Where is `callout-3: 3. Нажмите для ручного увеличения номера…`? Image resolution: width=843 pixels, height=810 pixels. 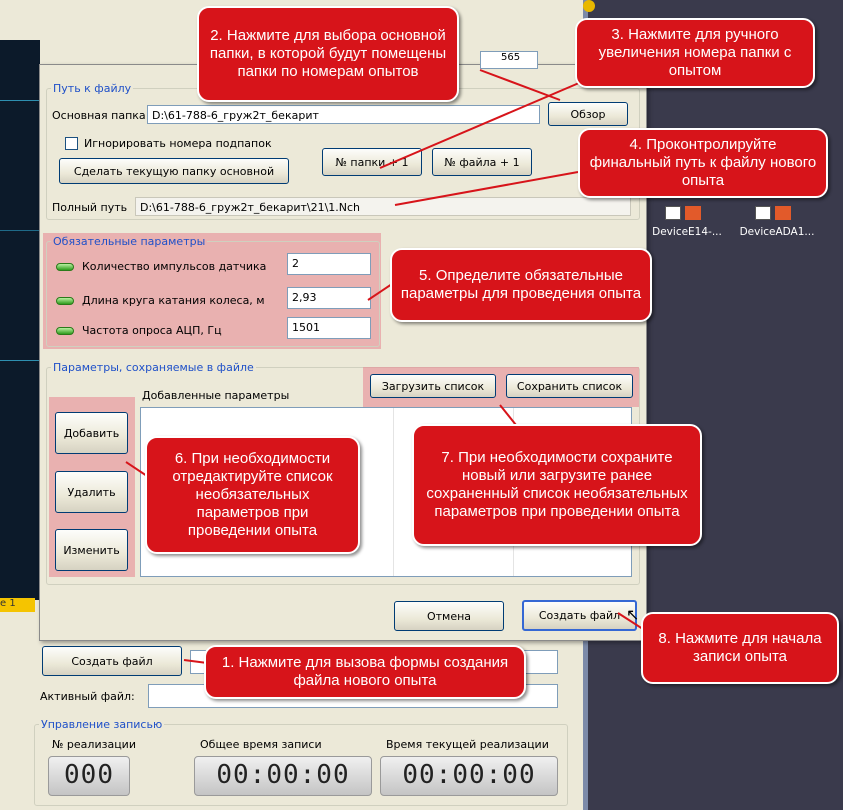
callout-3: 3. Нажмите для ручного увеличения номера… is located at coordinates (695, 53).